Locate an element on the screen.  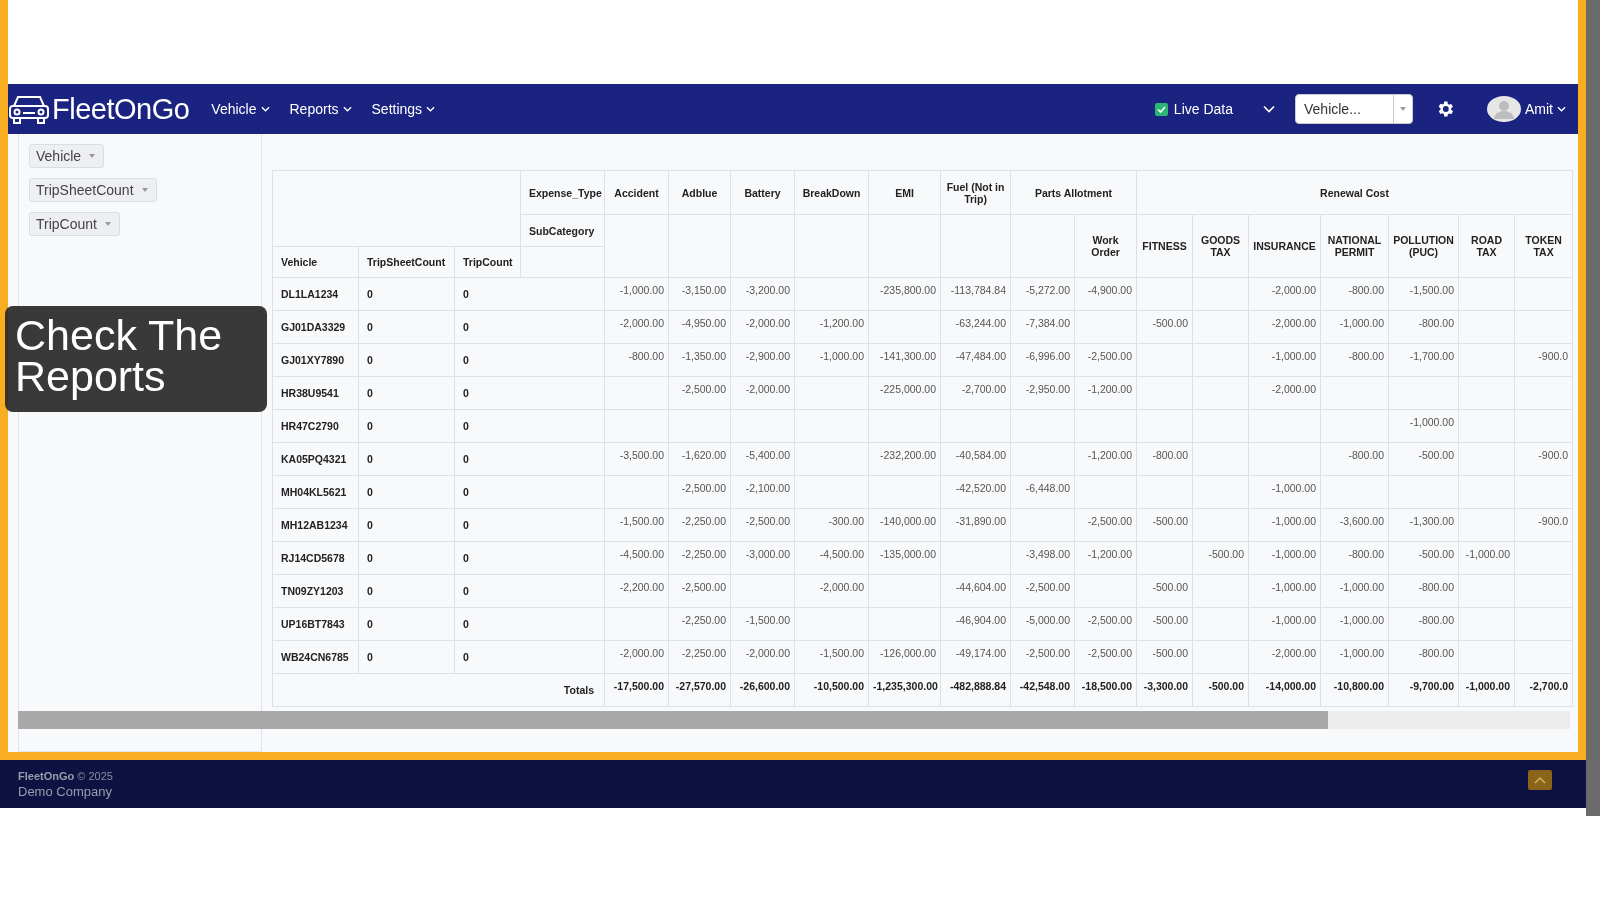
table-cell: -232,200.00 is located at coordinates (904, 459).